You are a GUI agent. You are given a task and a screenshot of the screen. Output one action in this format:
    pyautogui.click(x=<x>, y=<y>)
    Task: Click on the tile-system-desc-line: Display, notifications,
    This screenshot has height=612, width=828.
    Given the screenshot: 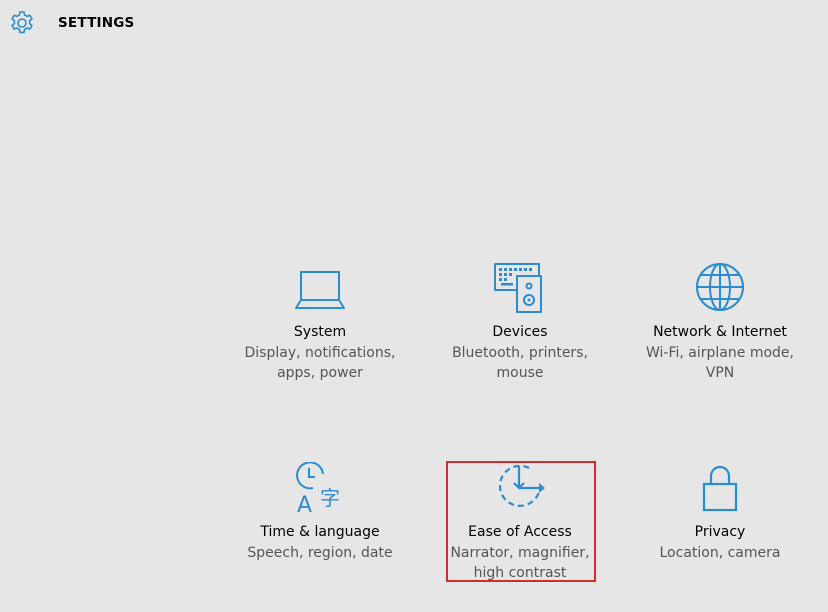 What is the action you would take?
    pyautogui.click(x=320, y=353)
    